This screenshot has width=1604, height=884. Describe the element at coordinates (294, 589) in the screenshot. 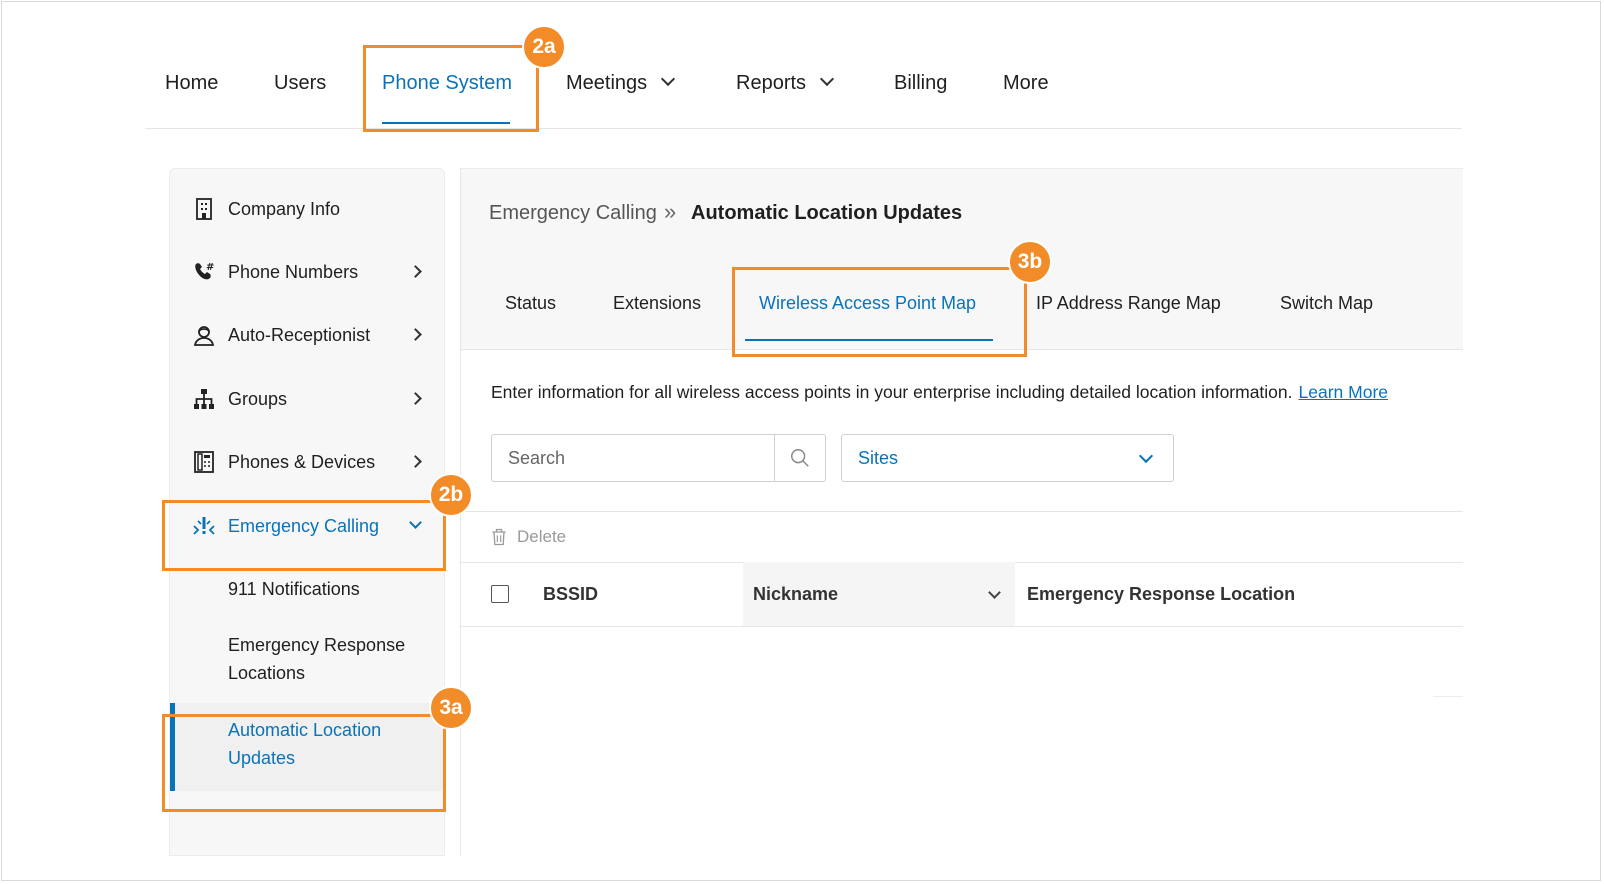

I see `sidebar-subitem-911-notifications: 911 Notifications` at that location.